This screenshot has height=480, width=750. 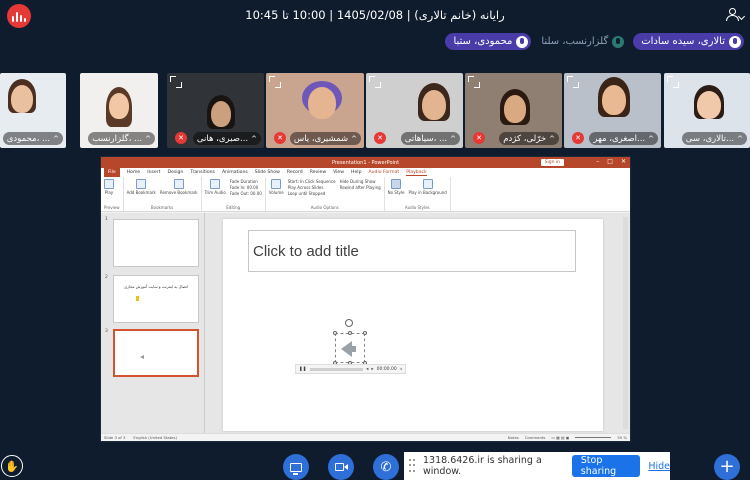 I want to click on resize-handle, so click(x=335, y=333).